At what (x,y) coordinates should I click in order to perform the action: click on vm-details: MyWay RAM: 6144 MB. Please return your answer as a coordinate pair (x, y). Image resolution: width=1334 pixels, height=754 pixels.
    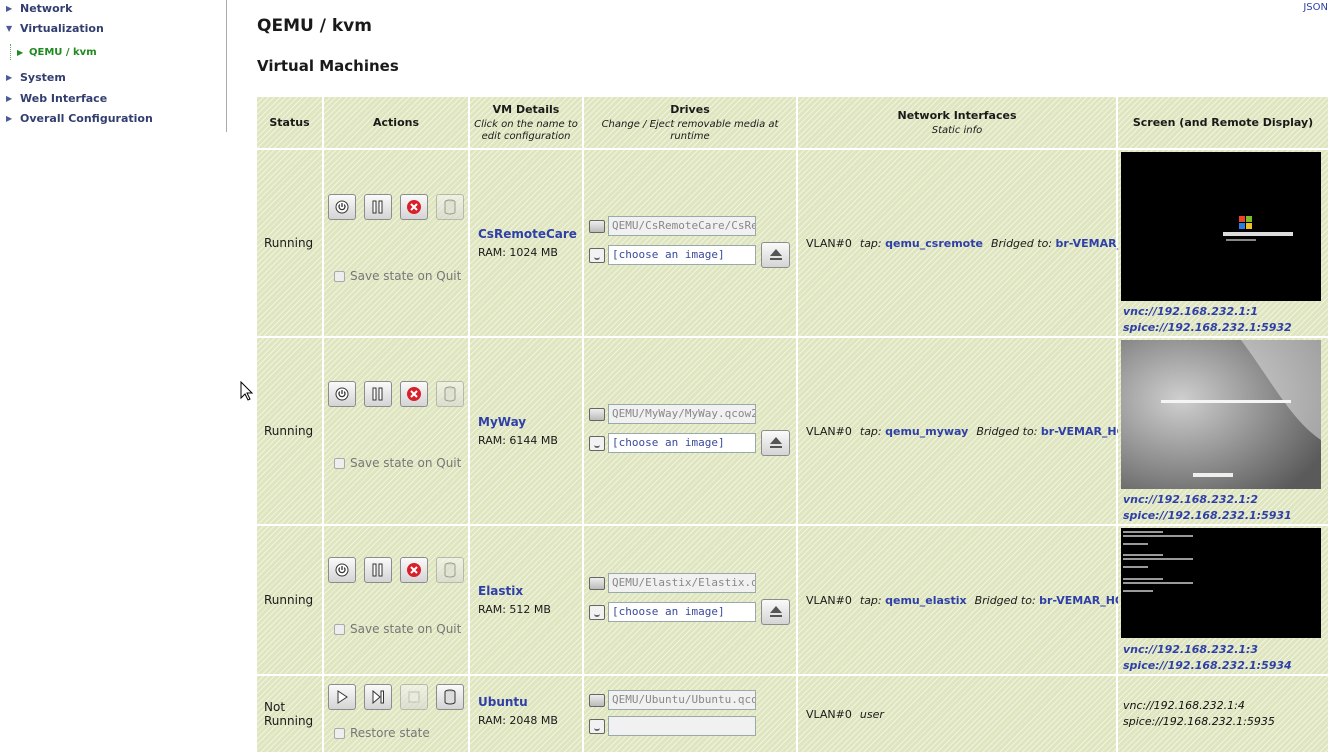
    Looking at the image, I should click on (526, 431).